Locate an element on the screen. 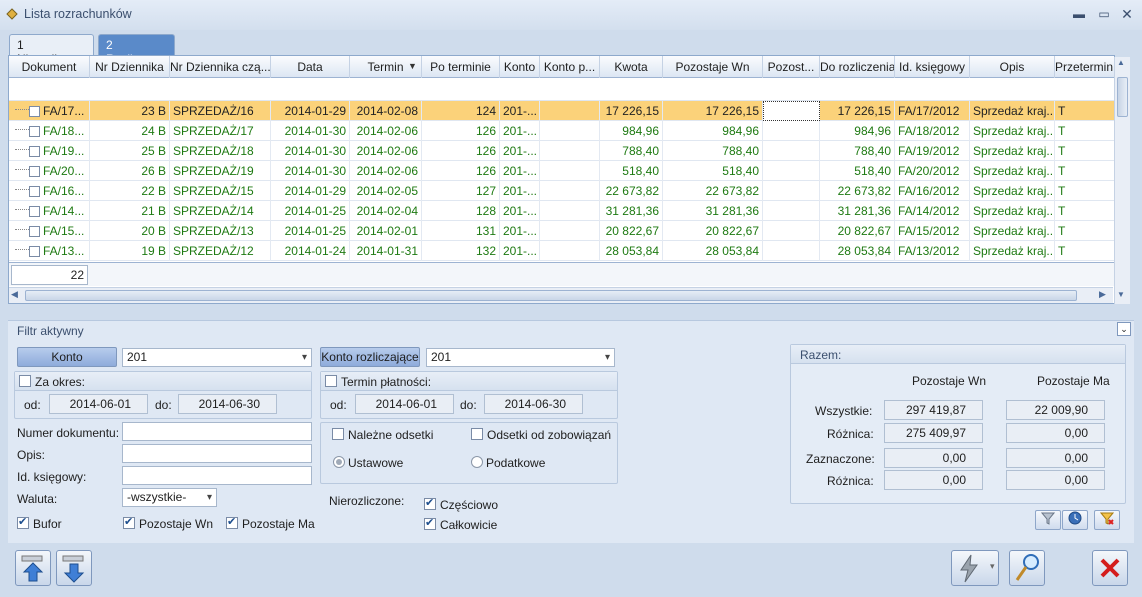 The height and width of the screenshot is (597, 1142). cell-termin: 2014-02-05 is located at coordinates (386, 191).